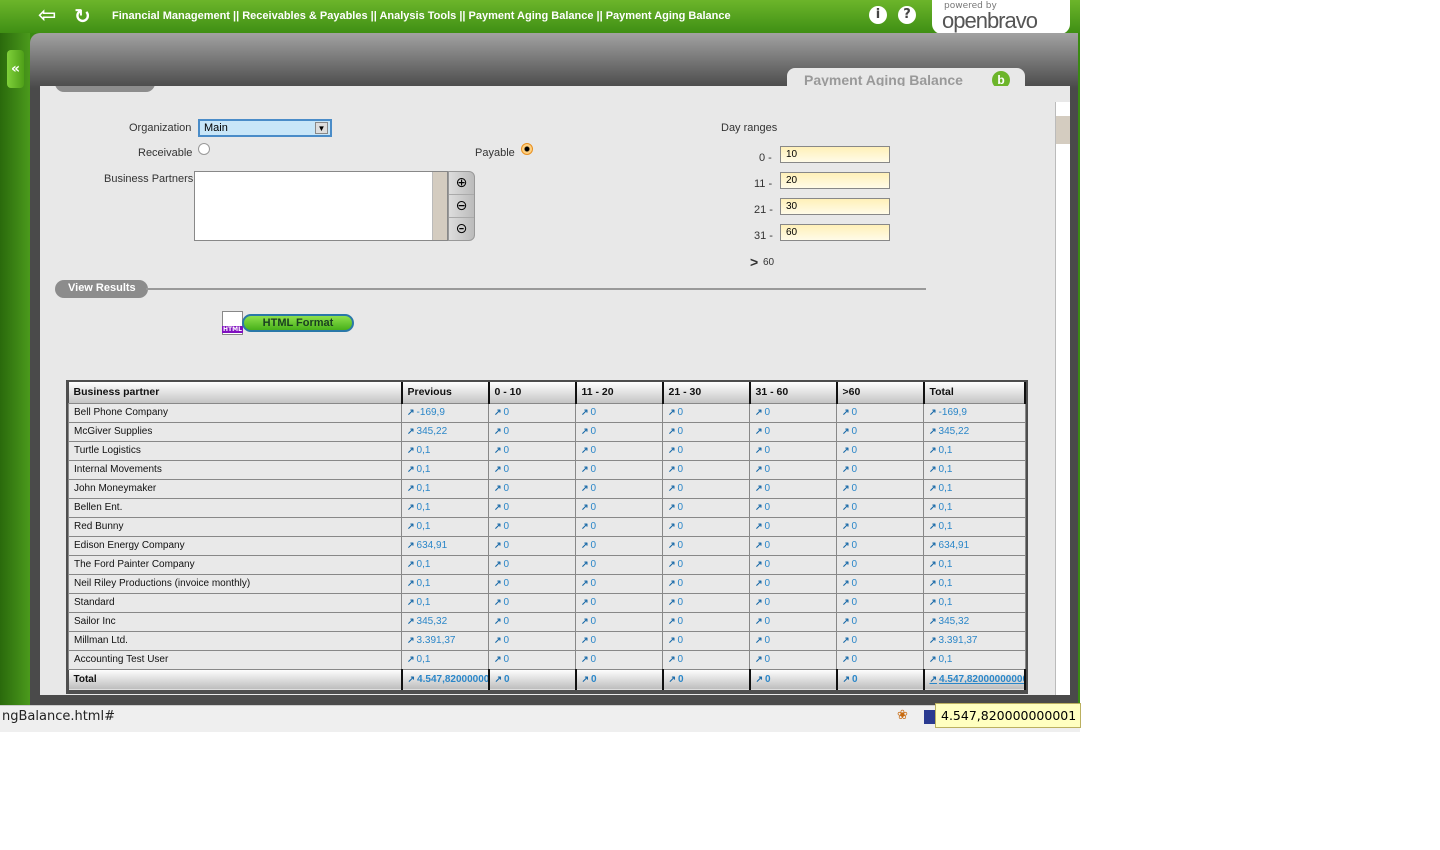  I want to click on add-icon: ⊕, so click(461, 183).